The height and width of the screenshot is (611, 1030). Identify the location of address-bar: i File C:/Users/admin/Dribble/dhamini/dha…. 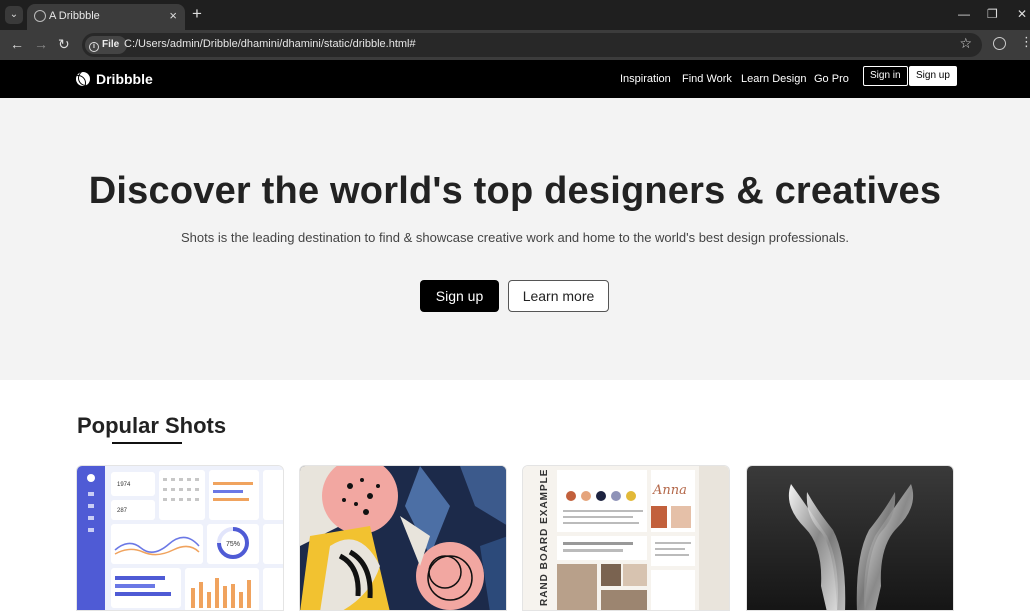
(532, 45).